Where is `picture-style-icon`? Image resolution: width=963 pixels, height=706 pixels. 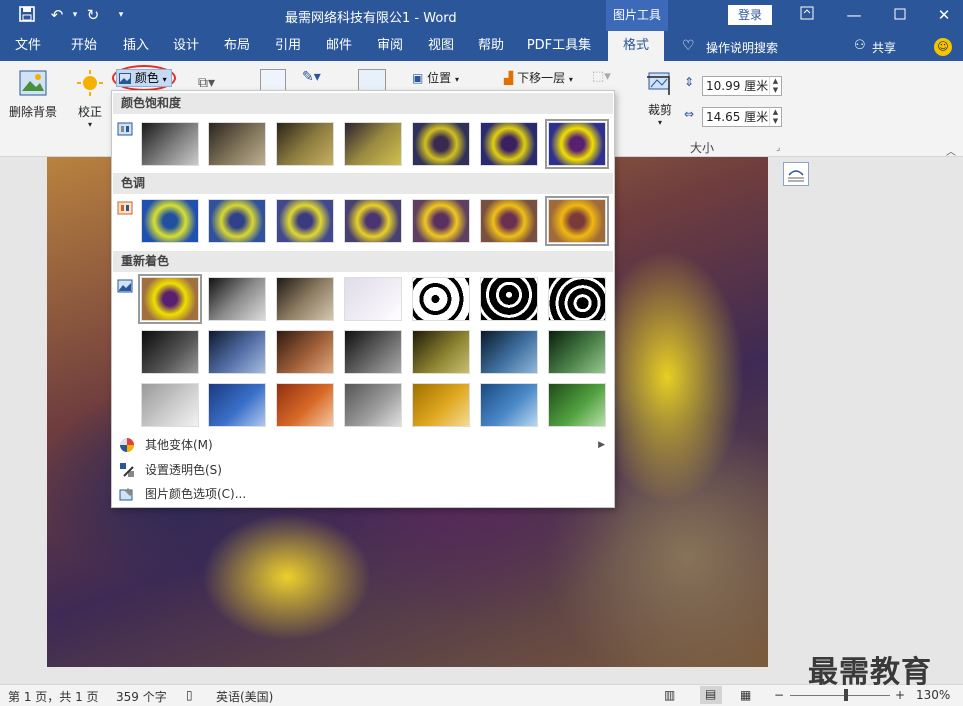 picture-style-icon is located at coordinates (273, 80).